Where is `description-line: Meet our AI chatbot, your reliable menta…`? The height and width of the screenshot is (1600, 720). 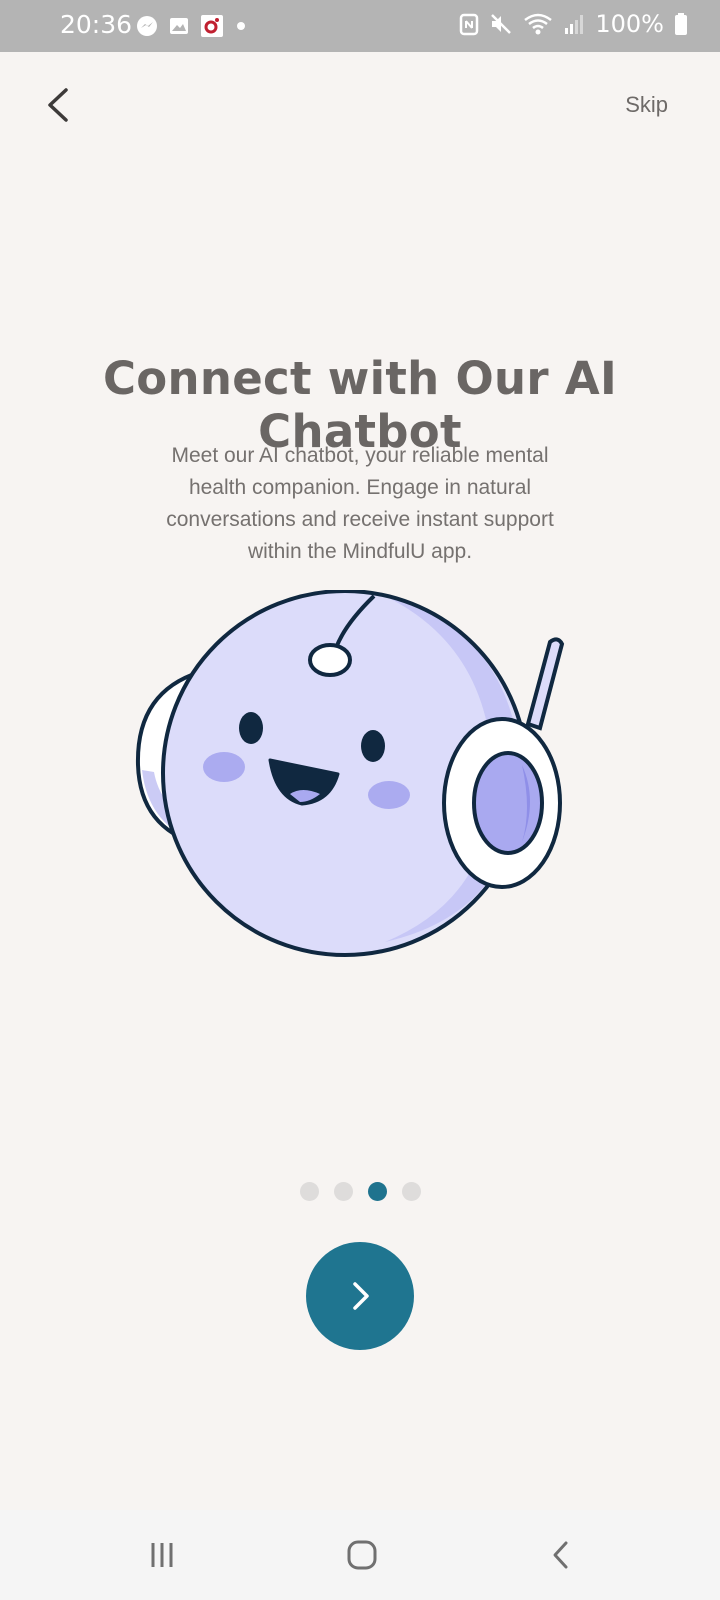 description-line: Meet our AI chatbot, your reliable menta… is located at coordinates (360, 455).